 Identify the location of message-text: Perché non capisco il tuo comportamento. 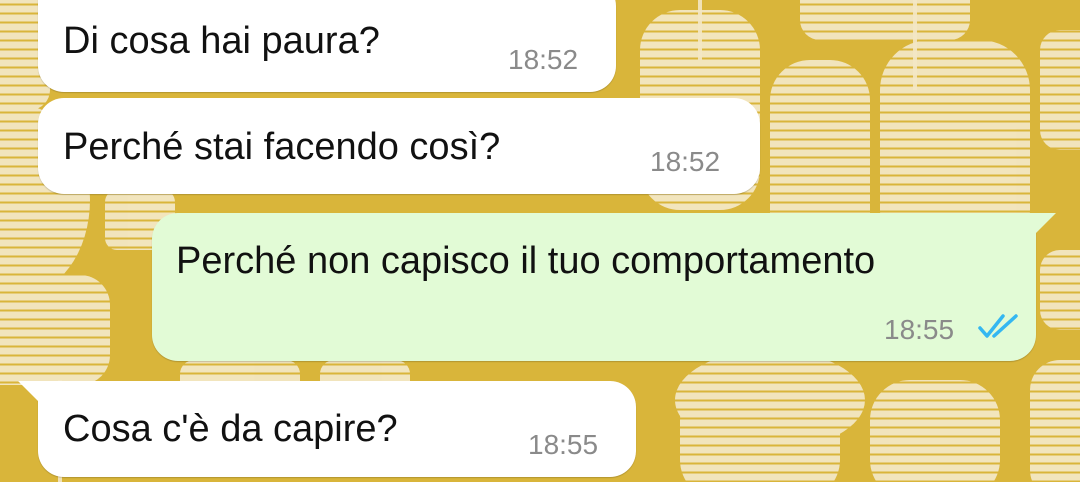
(526, 261).